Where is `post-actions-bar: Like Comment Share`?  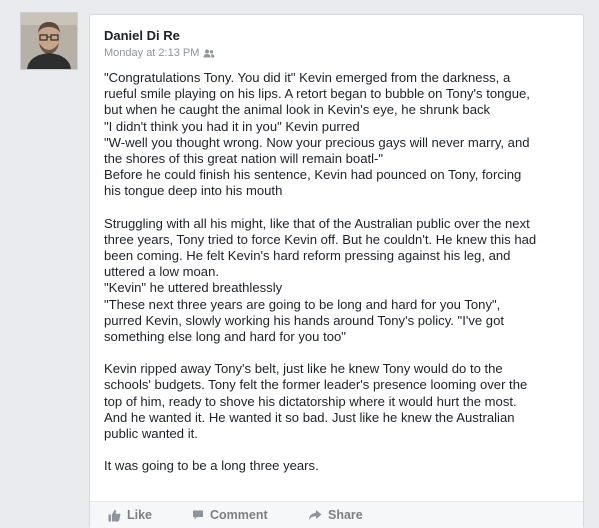 post-actions-bar: Like Comment Share is located at coordinates (336, 514).